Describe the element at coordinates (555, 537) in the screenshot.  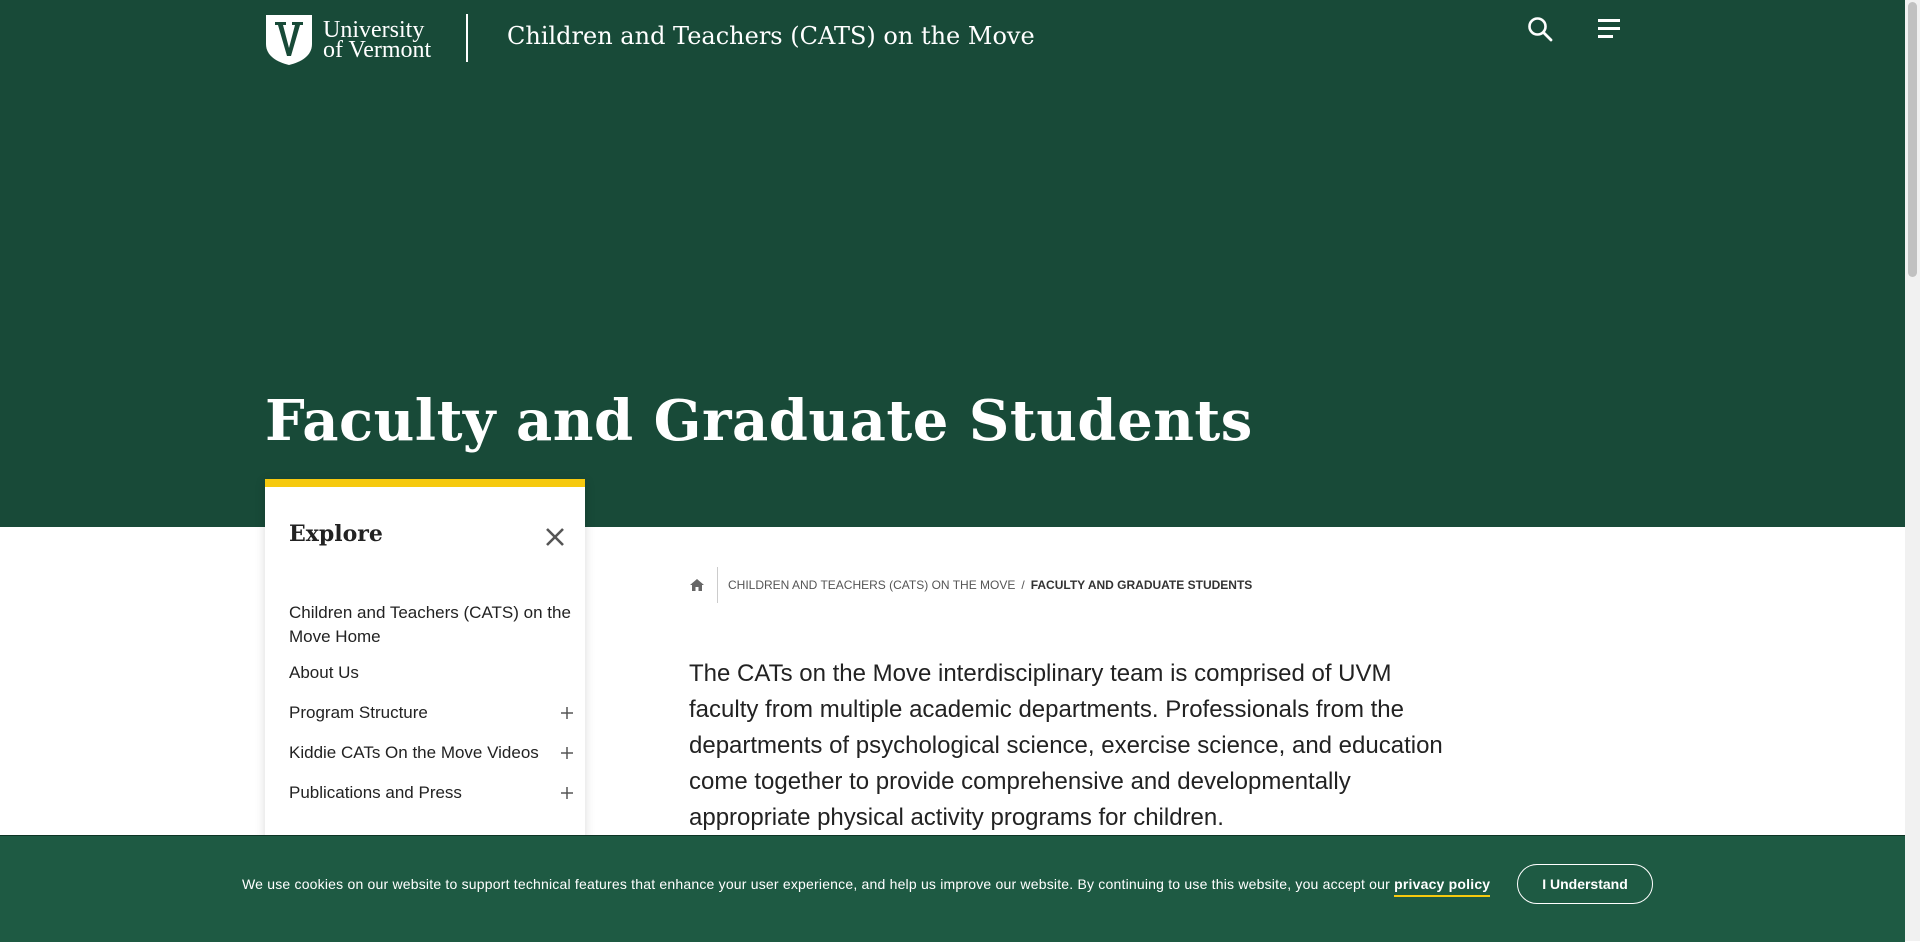
I see `close-icon` at that location.